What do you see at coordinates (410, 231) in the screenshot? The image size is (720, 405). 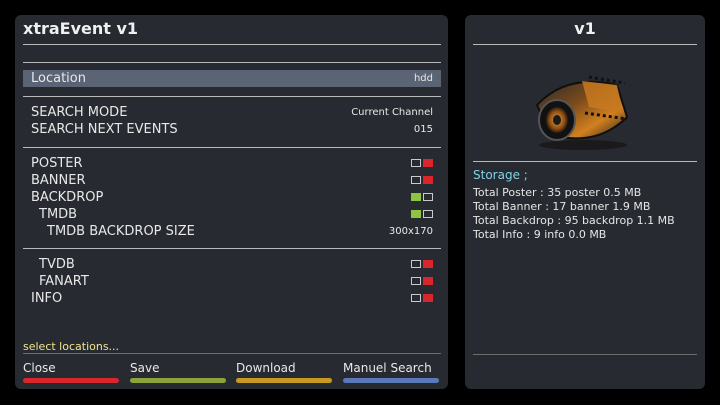 I see `setting-value: 300x170` at bounding box center [410, 231].